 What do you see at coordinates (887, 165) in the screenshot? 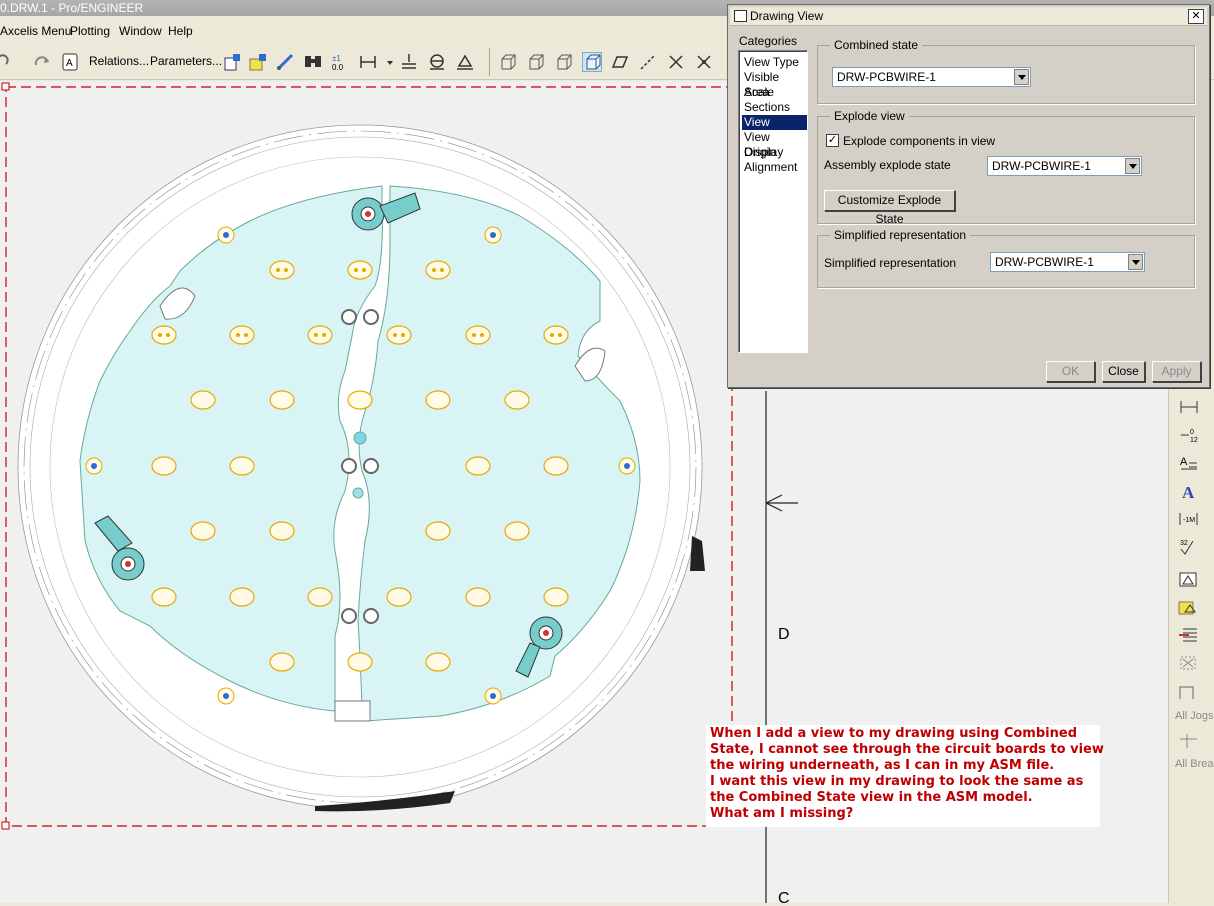
I see `explode-state-label: Assembly explode state` at bounding box center [887, 165].